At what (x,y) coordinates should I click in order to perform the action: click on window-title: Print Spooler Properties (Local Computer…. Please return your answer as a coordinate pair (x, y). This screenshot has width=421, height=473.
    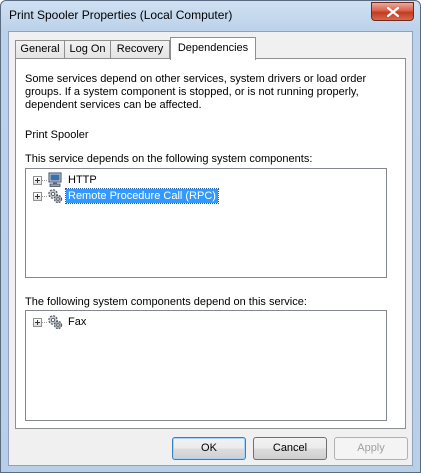
    Looking at the image, I should click on (121, 15).